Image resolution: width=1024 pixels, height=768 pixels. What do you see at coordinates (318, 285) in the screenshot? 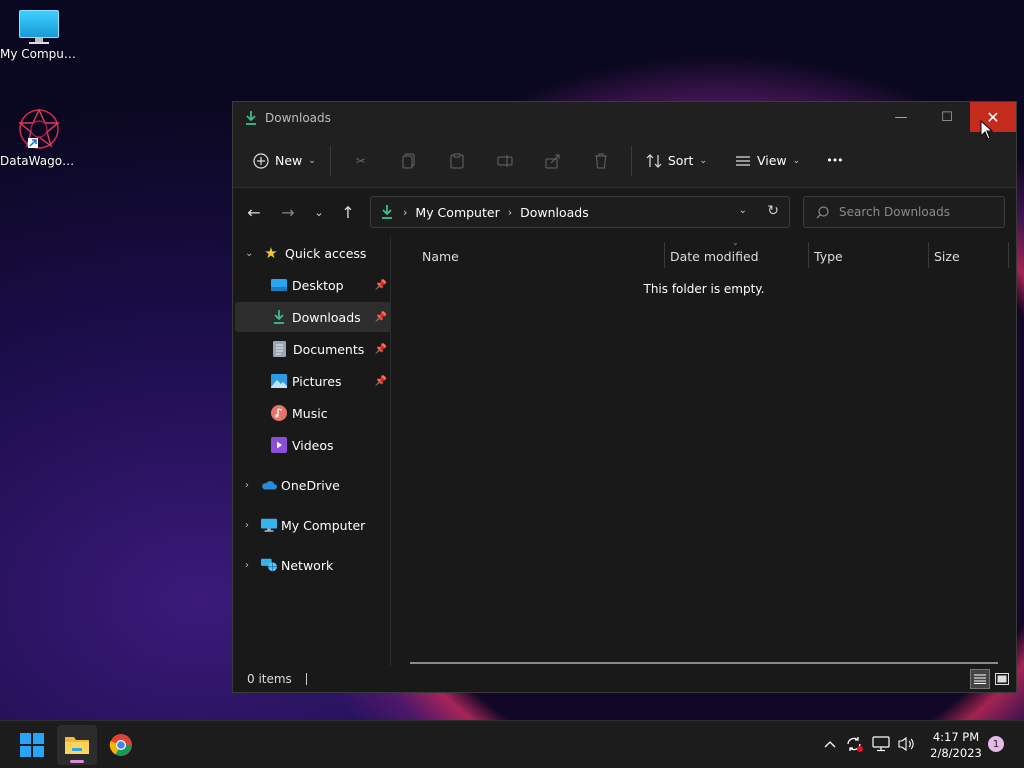
I see `nav-label: Desktop` at bounding box center [318, 285].